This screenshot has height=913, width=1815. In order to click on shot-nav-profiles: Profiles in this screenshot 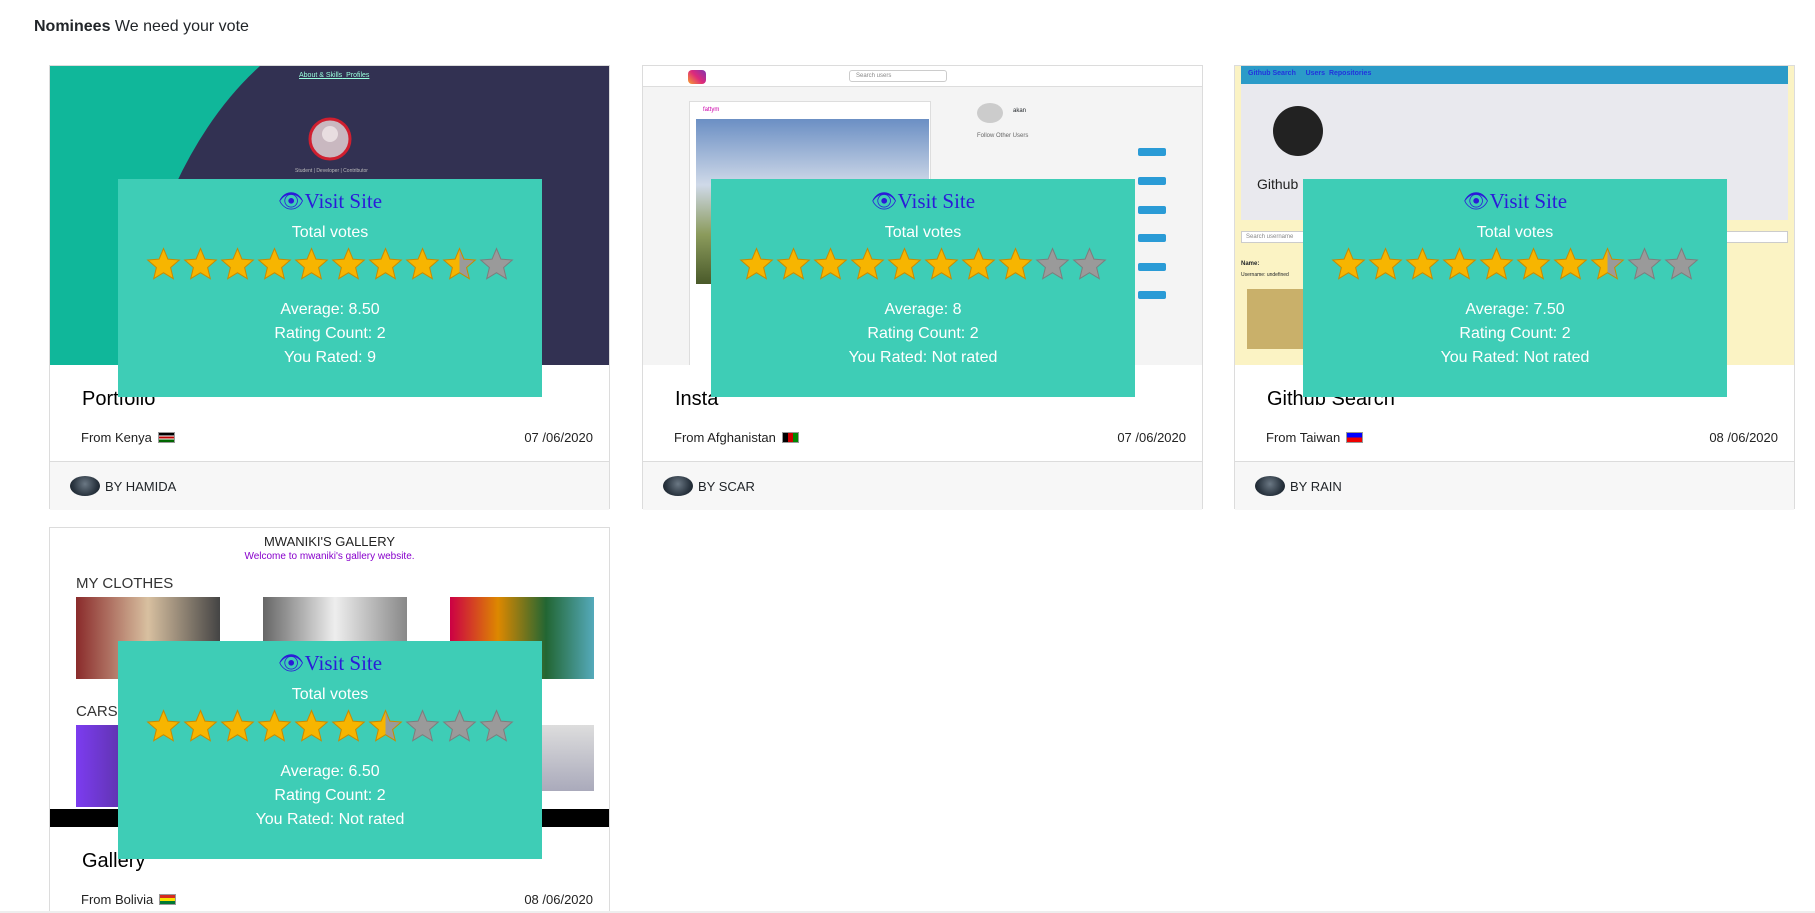, I will do `click(358, 75)`.